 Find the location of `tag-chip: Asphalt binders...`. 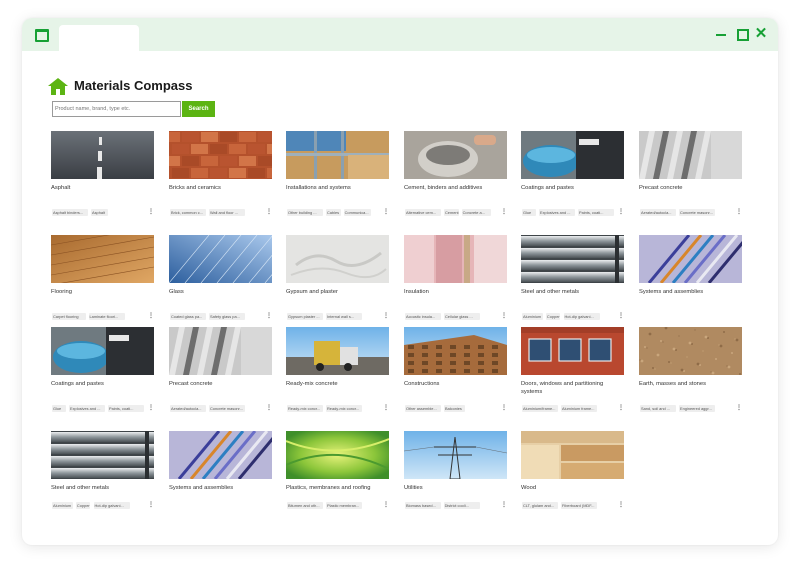

tag-chip: Asphalt binders... is located at coordinates (70, 212).